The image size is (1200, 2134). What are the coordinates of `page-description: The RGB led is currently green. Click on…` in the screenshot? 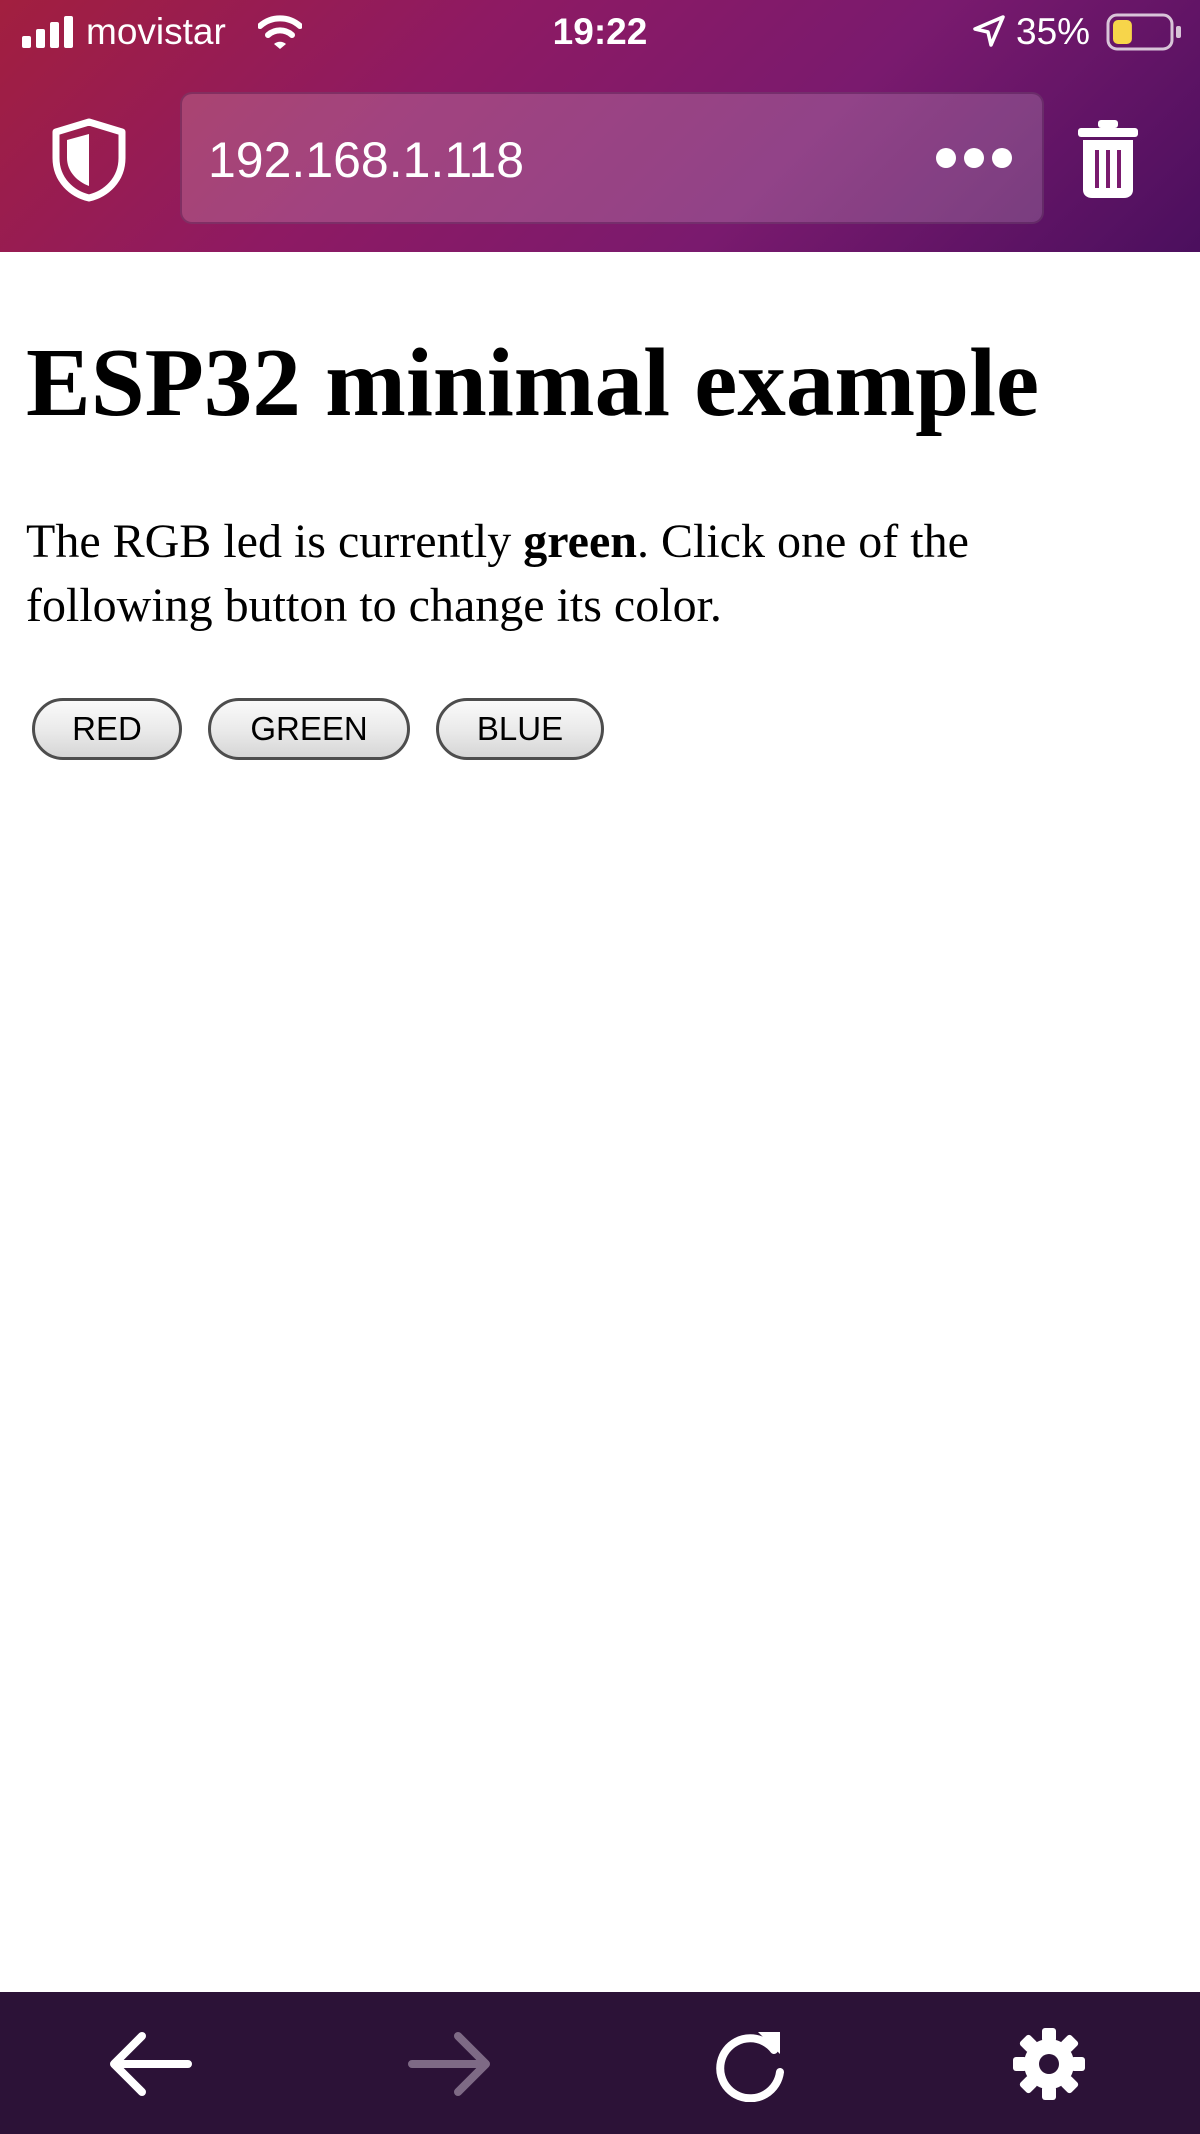 It's located at (596, 574).